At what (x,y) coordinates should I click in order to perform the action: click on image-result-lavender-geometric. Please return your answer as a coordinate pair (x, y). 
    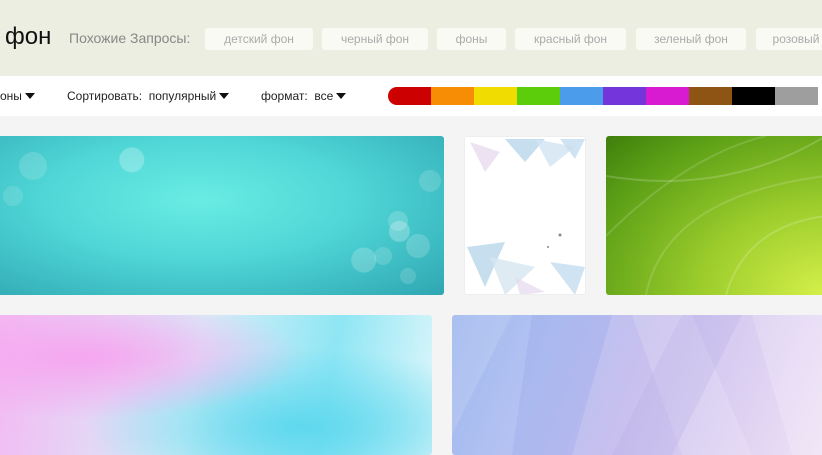
    Looking at the image, I should click on (637, 385).